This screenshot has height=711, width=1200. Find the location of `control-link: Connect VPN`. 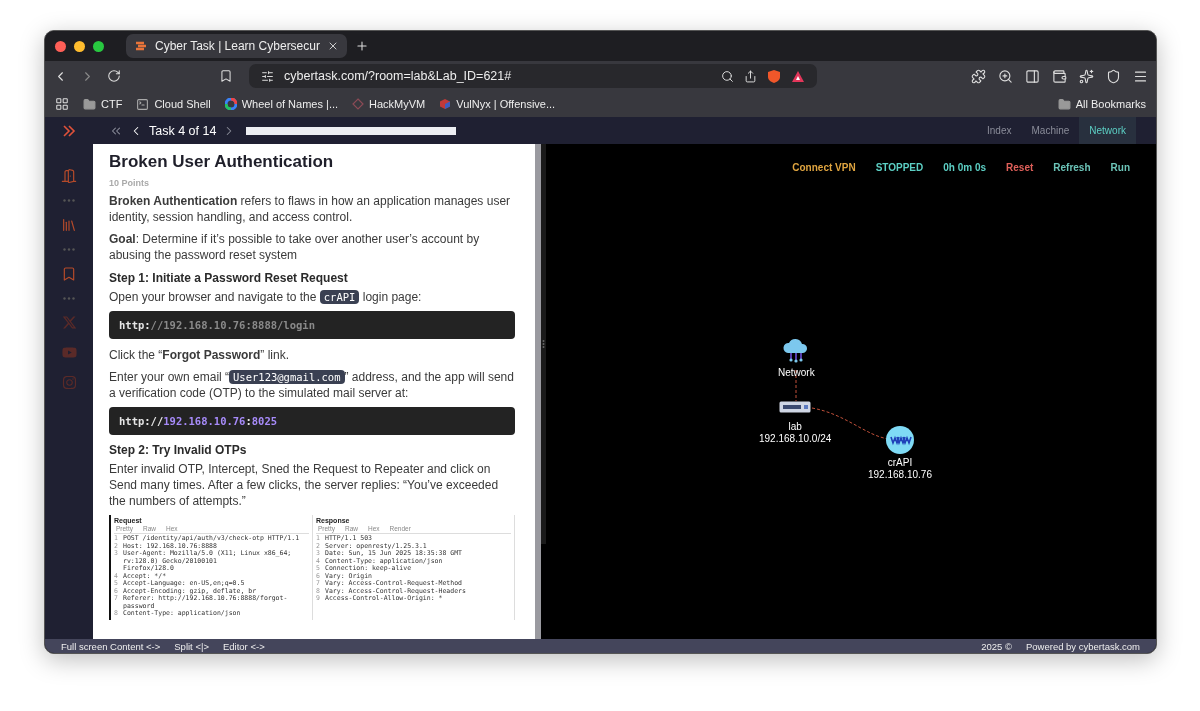

control-link: Connect VPN is located at coordinates (824, 167).